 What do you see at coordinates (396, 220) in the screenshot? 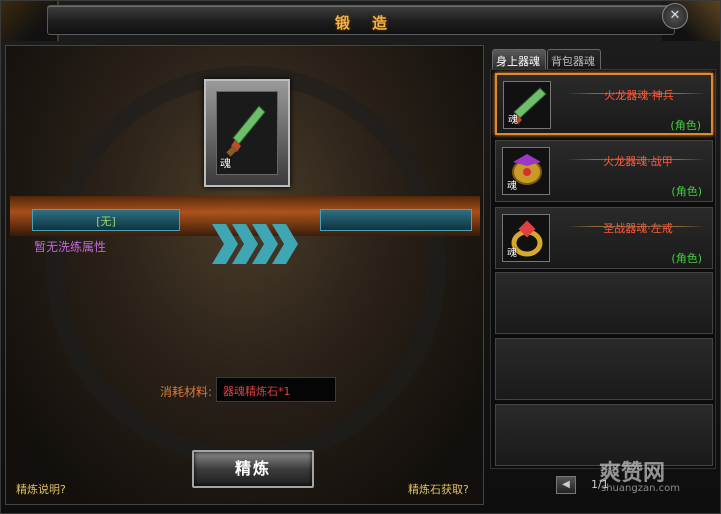
I see `attribute-bar-result` at bounding box center [396, 220].